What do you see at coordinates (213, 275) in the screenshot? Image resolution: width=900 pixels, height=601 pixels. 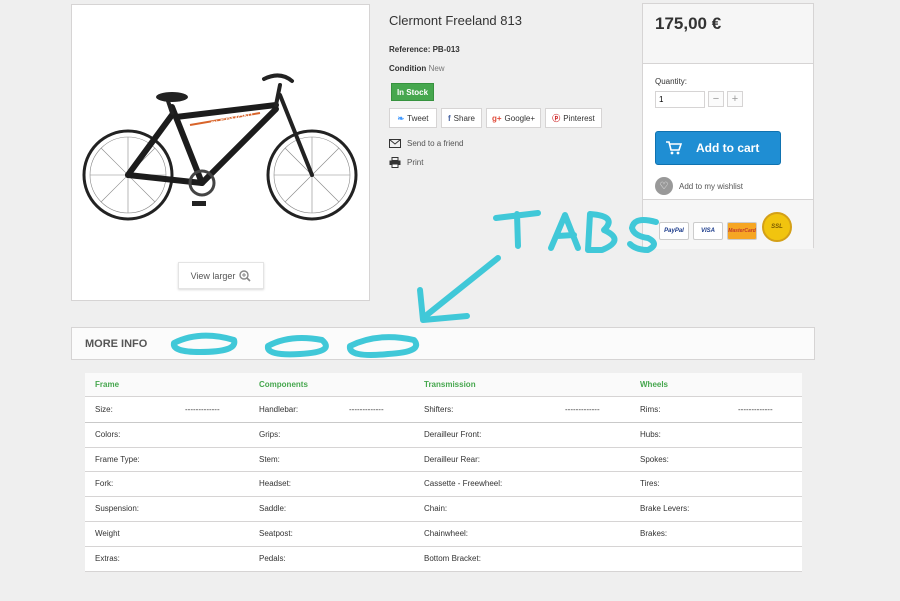 I see `view-larger-label: View larger` at bounding box center [213, 275].